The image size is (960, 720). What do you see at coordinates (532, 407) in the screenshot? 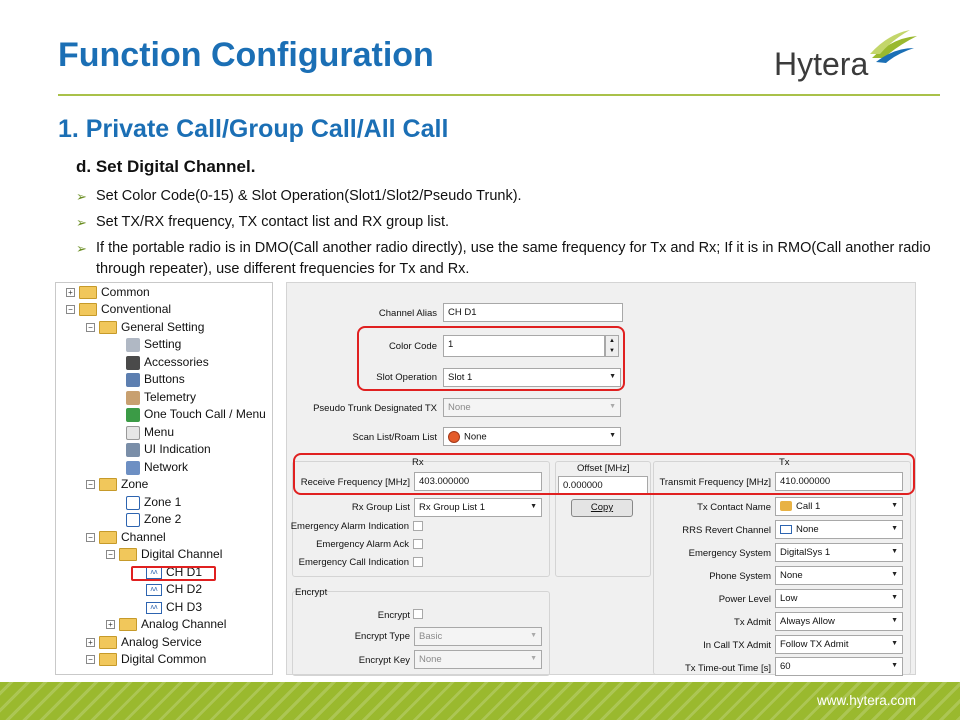
I see `pseudo-trunk-select: None` at bounding box center [532, 407].